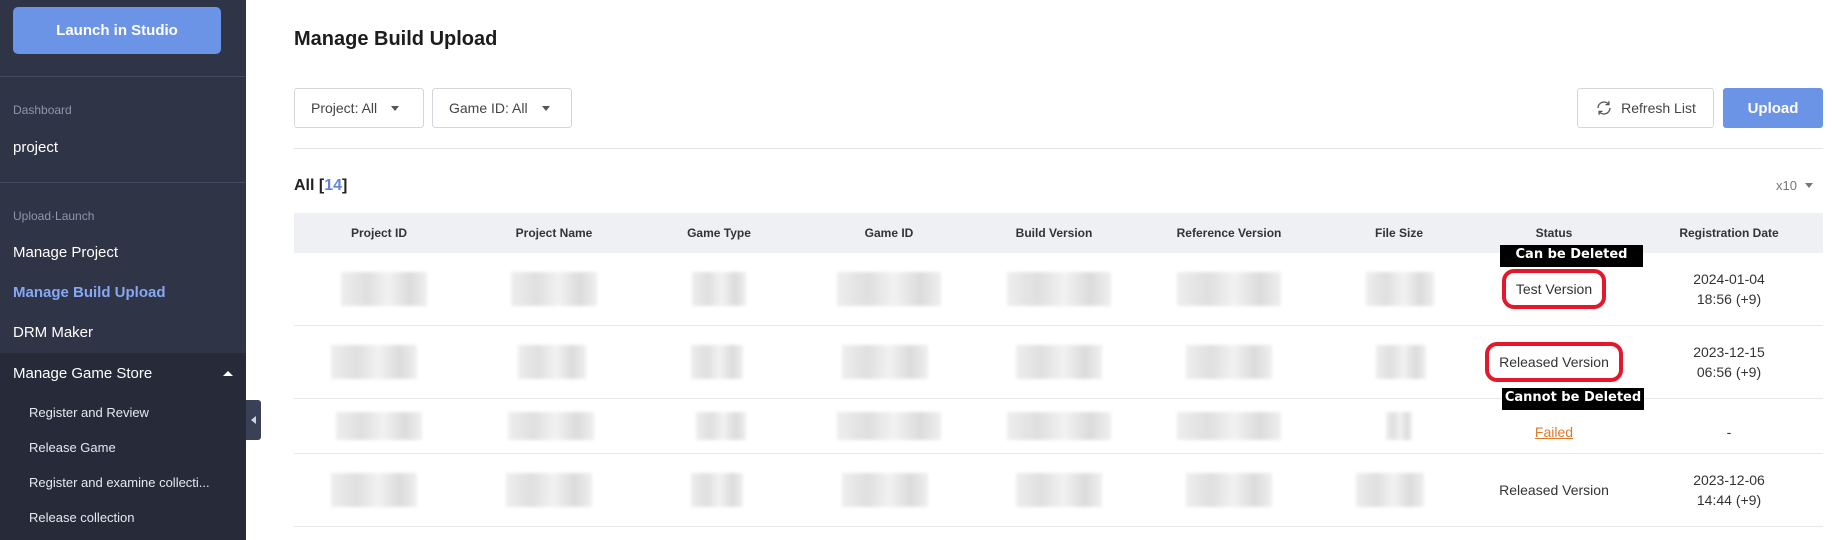 The width and height of the screenshot is (1832, 540). I want to click on game-id-filter-dropdown: Game ID: All, so click(502, 108).